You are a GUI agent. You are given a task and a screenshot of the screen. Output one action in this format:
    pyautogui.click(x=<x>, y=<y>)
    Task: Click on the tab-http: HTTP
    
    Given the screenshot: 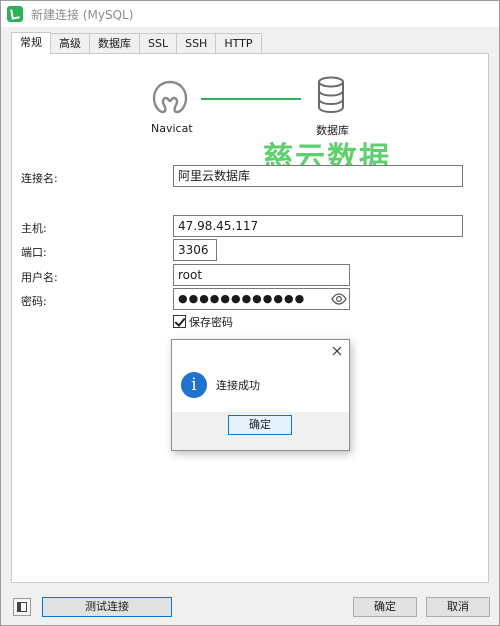 What is the action you would take?
    pyautogui.click(x=238, y=43)
    